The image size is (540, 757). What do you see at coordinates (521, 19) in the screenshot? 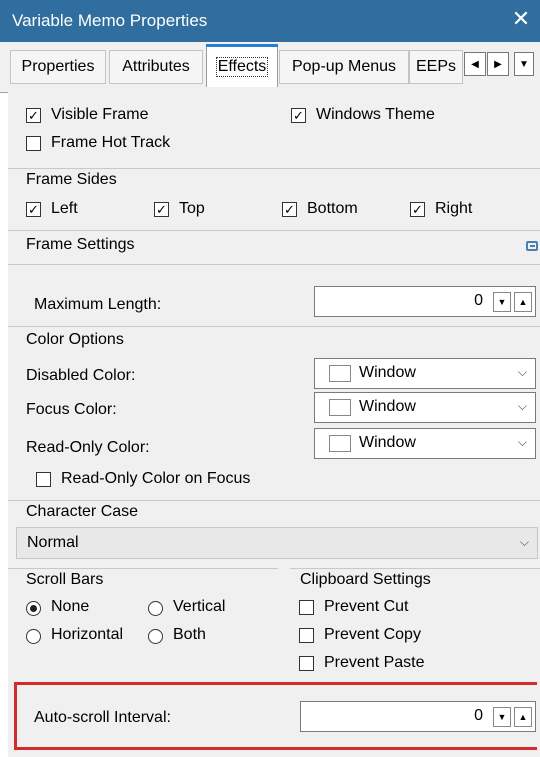
I see `close-icon: ✕` at bounding box center [521, 19].